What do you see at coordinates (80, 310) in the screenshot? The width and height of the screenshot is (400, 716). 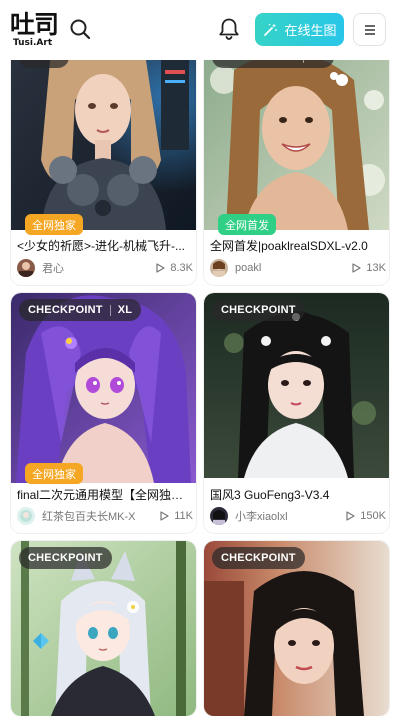 I see `model-type-badge: CHECKPOINTXL` at bounding box center [80, 310].